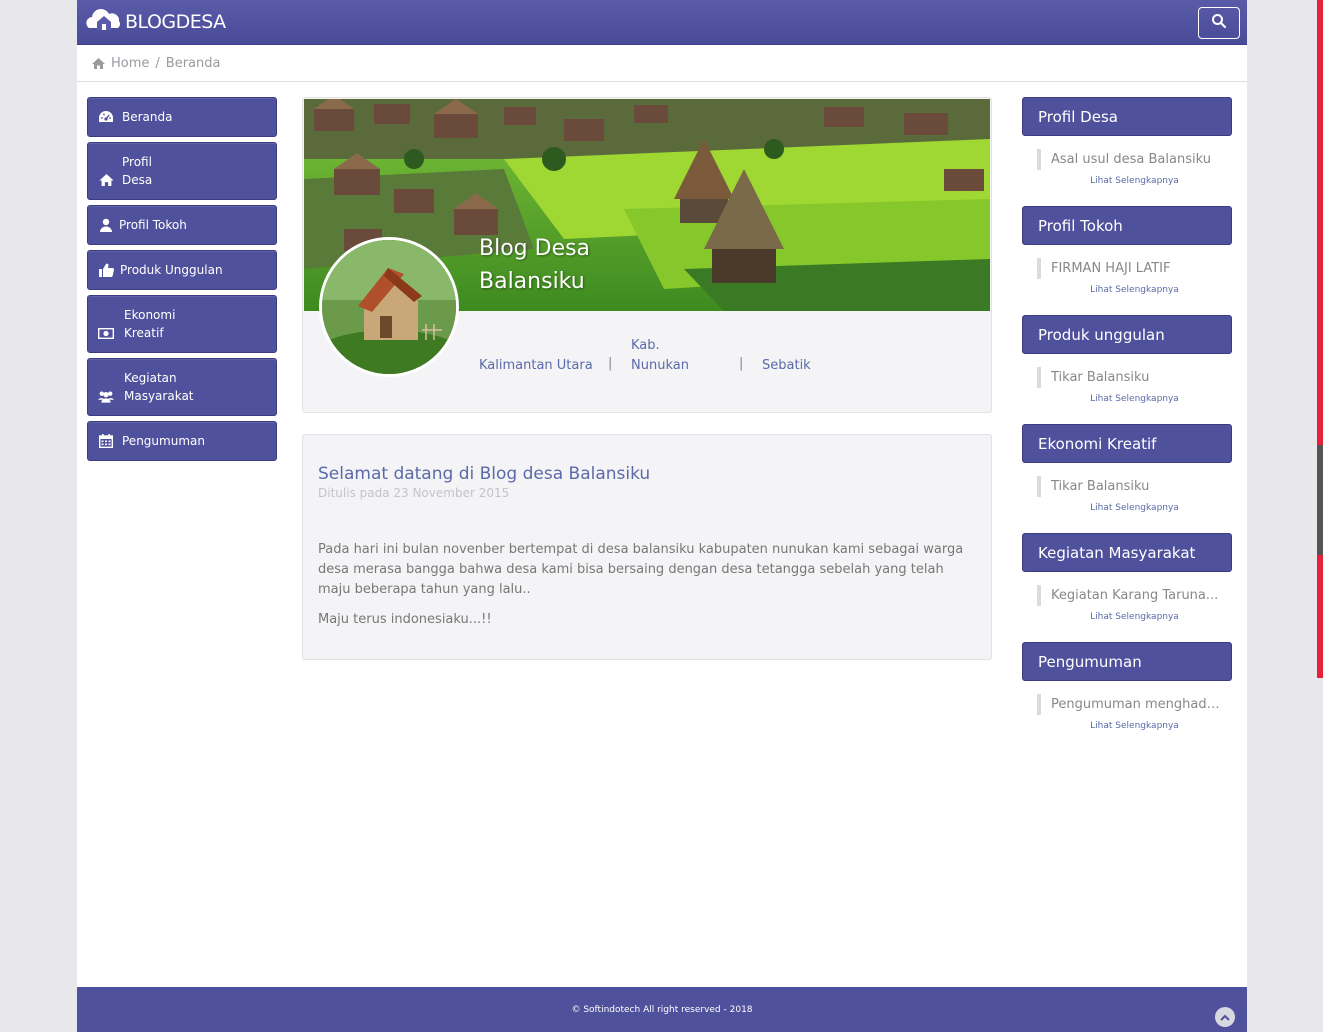  Describe the element at coordinates (144, 333) in the screenshot. I see `label-line-2: Kreatif` at that location.